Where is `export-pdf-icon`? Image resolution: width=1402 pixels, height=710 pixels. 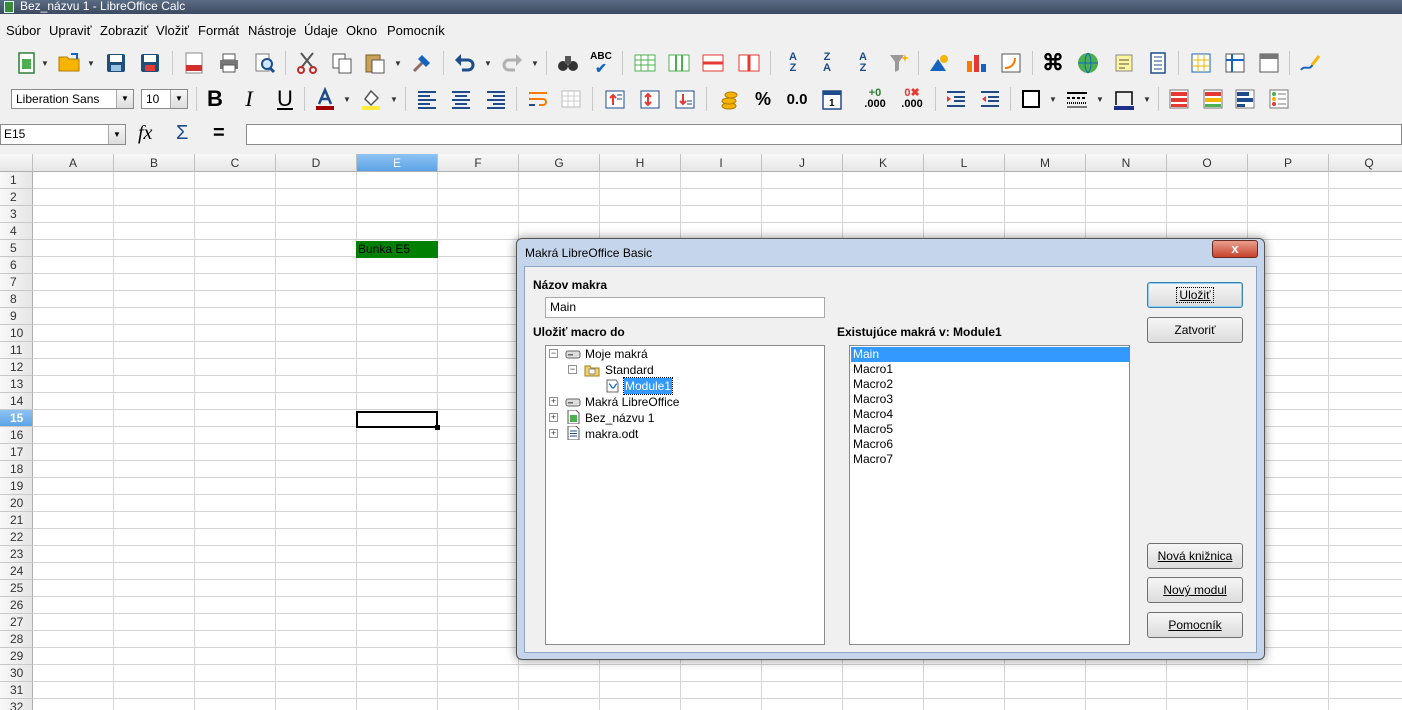
export-pdf-icon is located at coordinates (194, 63).